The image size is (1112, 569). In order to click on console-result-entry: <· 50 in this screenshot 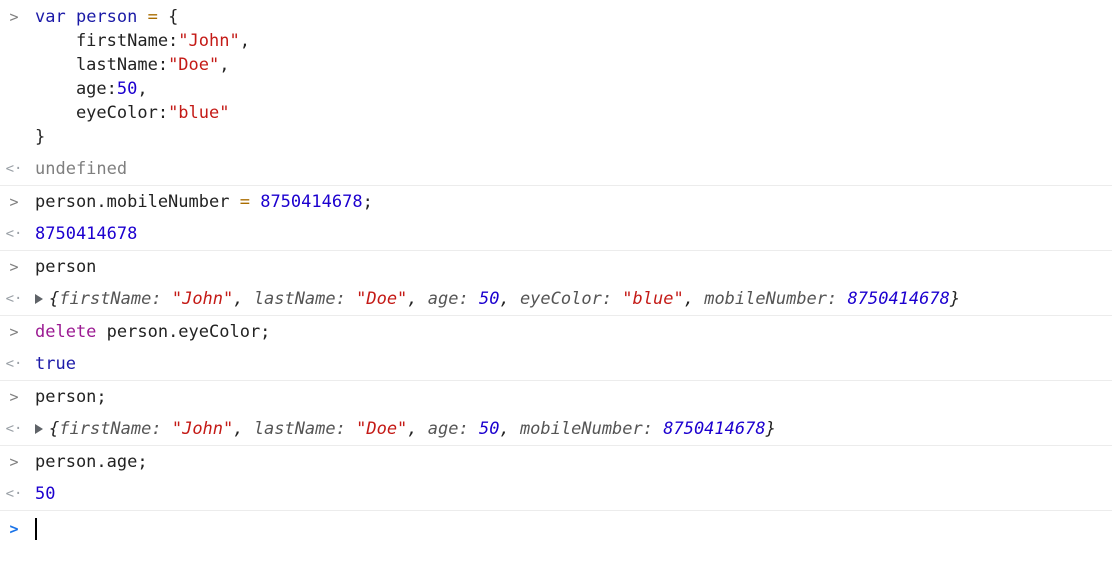, I will do `click(556, 494)`.